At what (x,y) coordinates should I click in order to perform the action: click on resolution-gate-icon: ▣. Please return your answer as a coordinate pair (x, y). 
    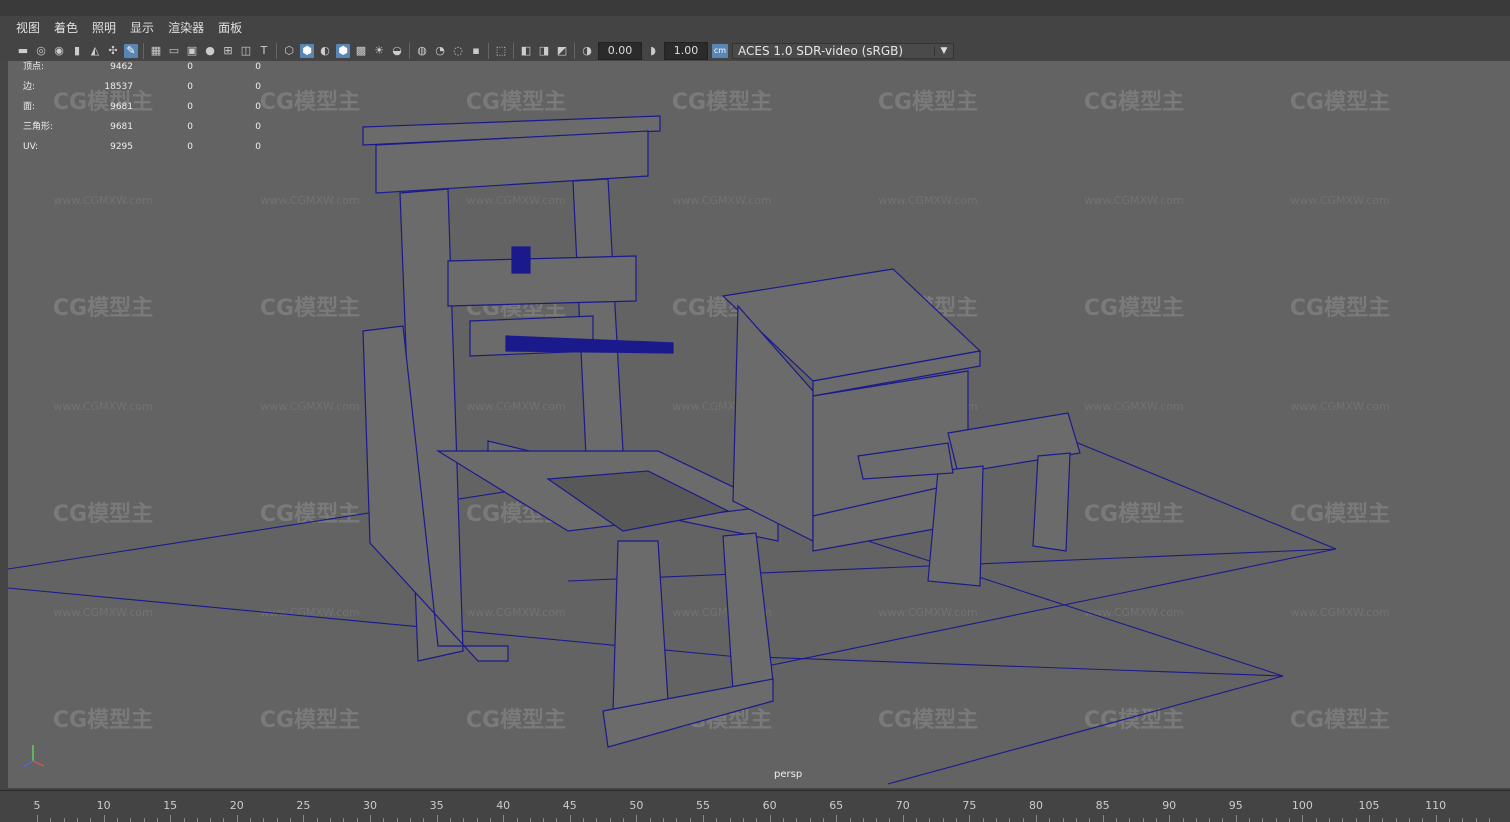
    Looking at the image, I should click on (192, 51).